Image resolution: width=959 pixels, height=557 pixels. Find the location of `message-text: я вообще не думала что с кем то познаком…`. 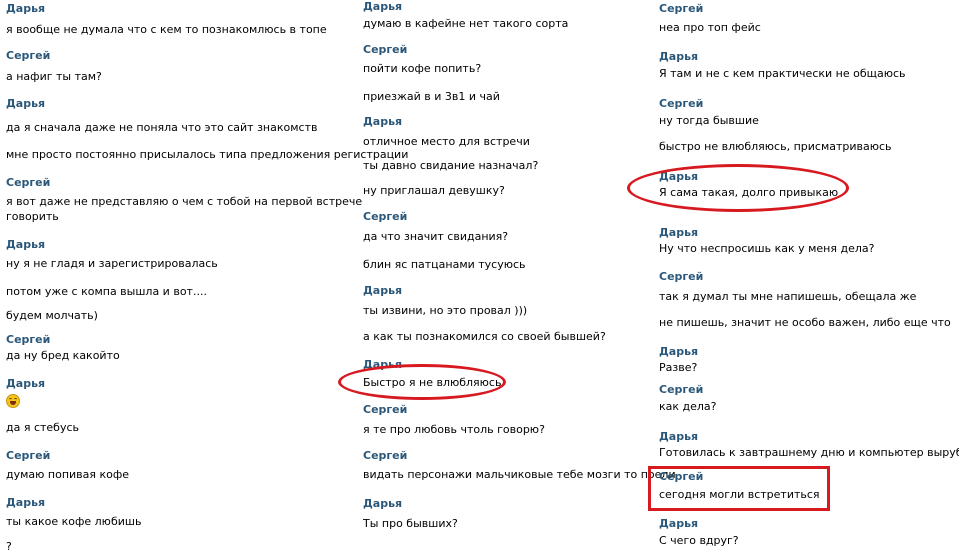

message-text: я вообще не думала что с кем то познаком… is located at coordinates (166, 29).